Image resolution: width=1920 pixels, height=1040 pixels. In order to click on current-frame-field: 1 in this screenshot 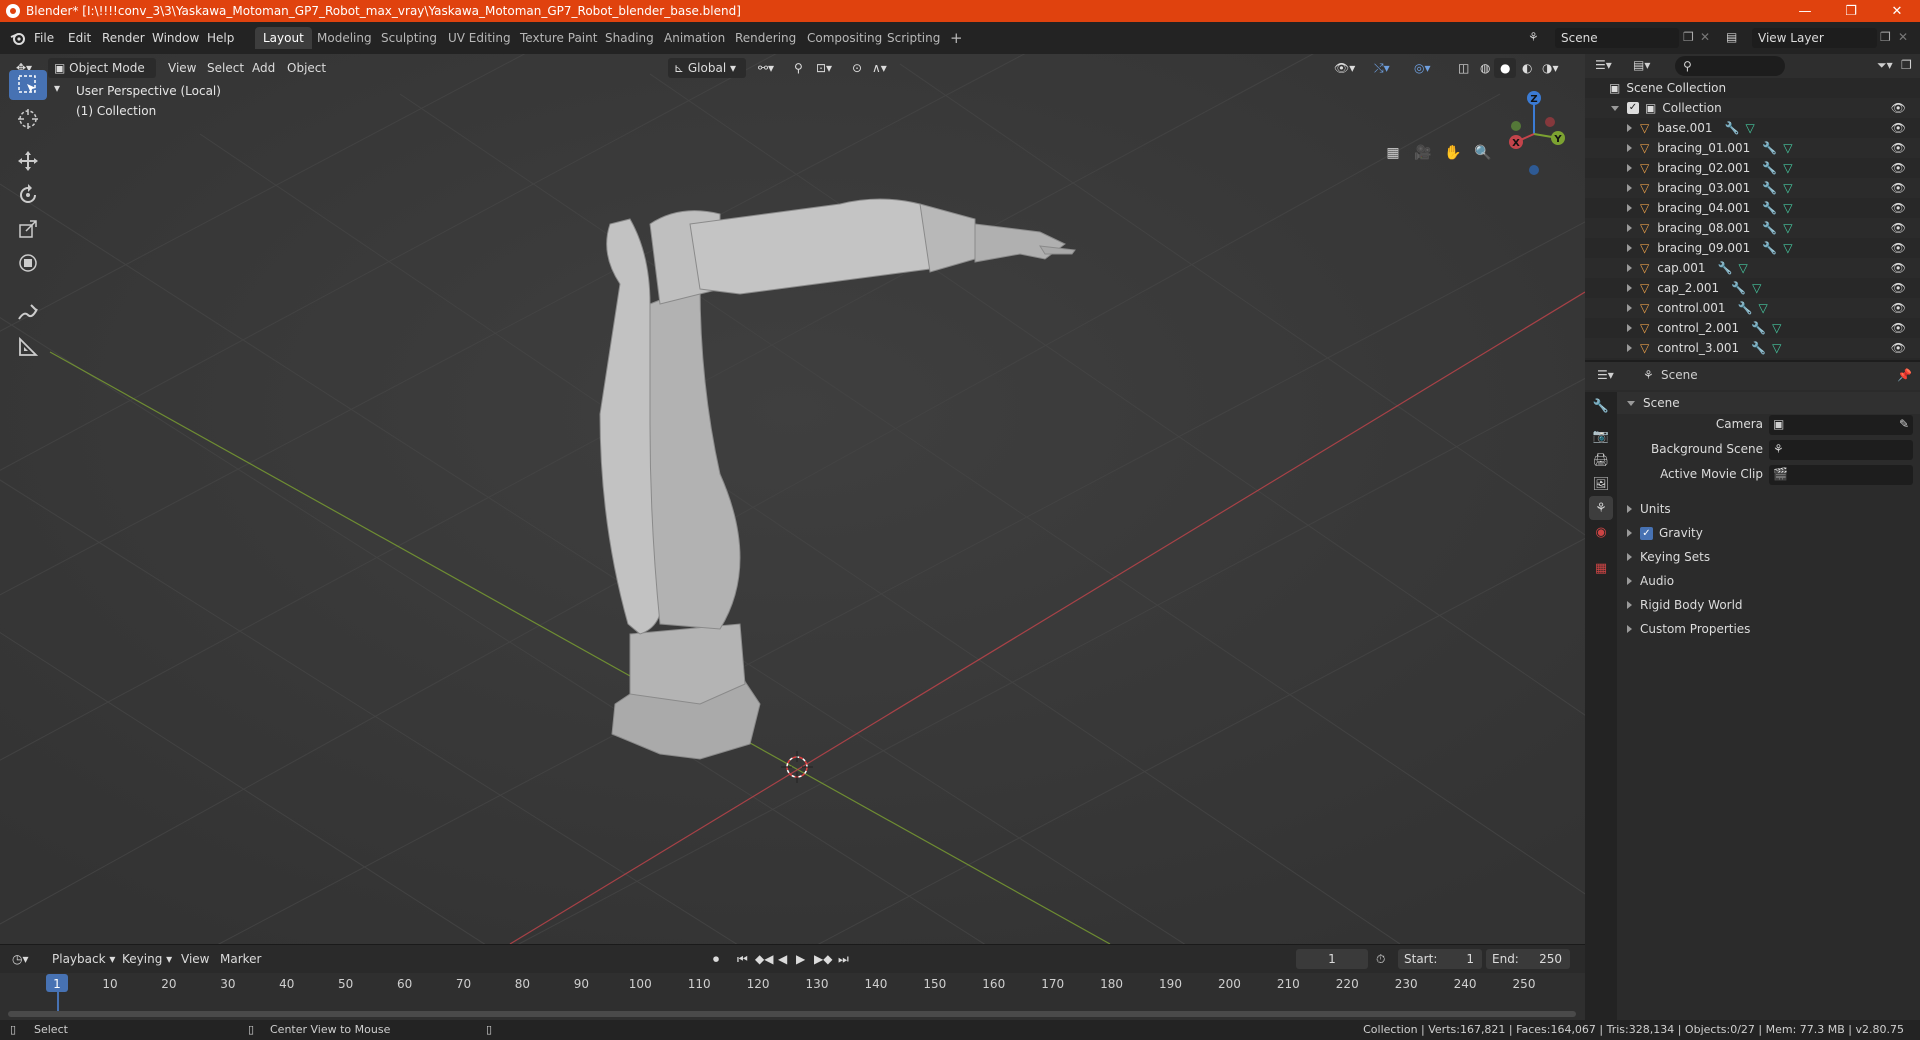, I will do `click(1332, 959)`.